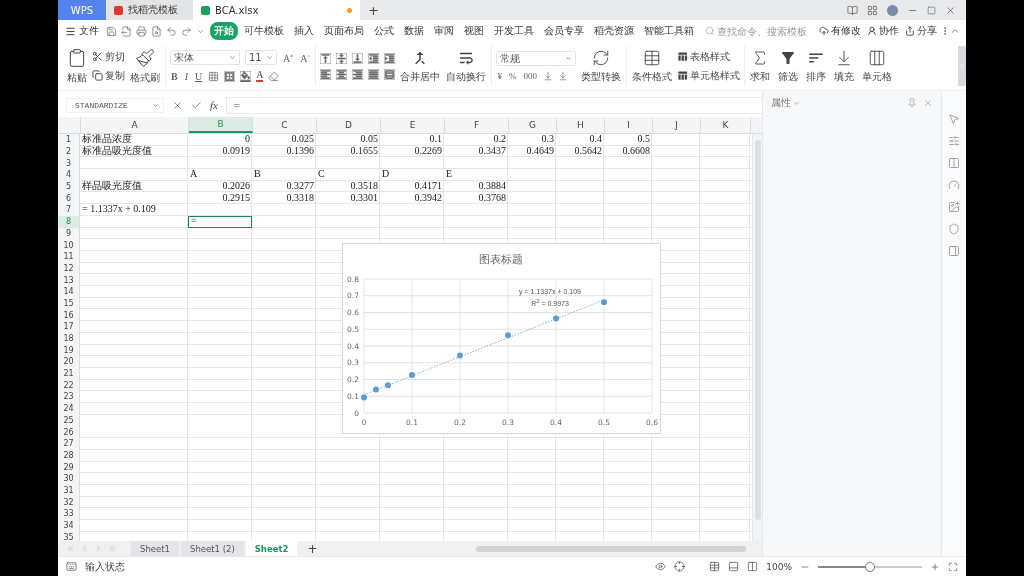 Image resolution: width=1024 pixels, height=576 pixels. Describe the element at coordinates (214, 76) in the screenshot. I see `border-icon` at that location.